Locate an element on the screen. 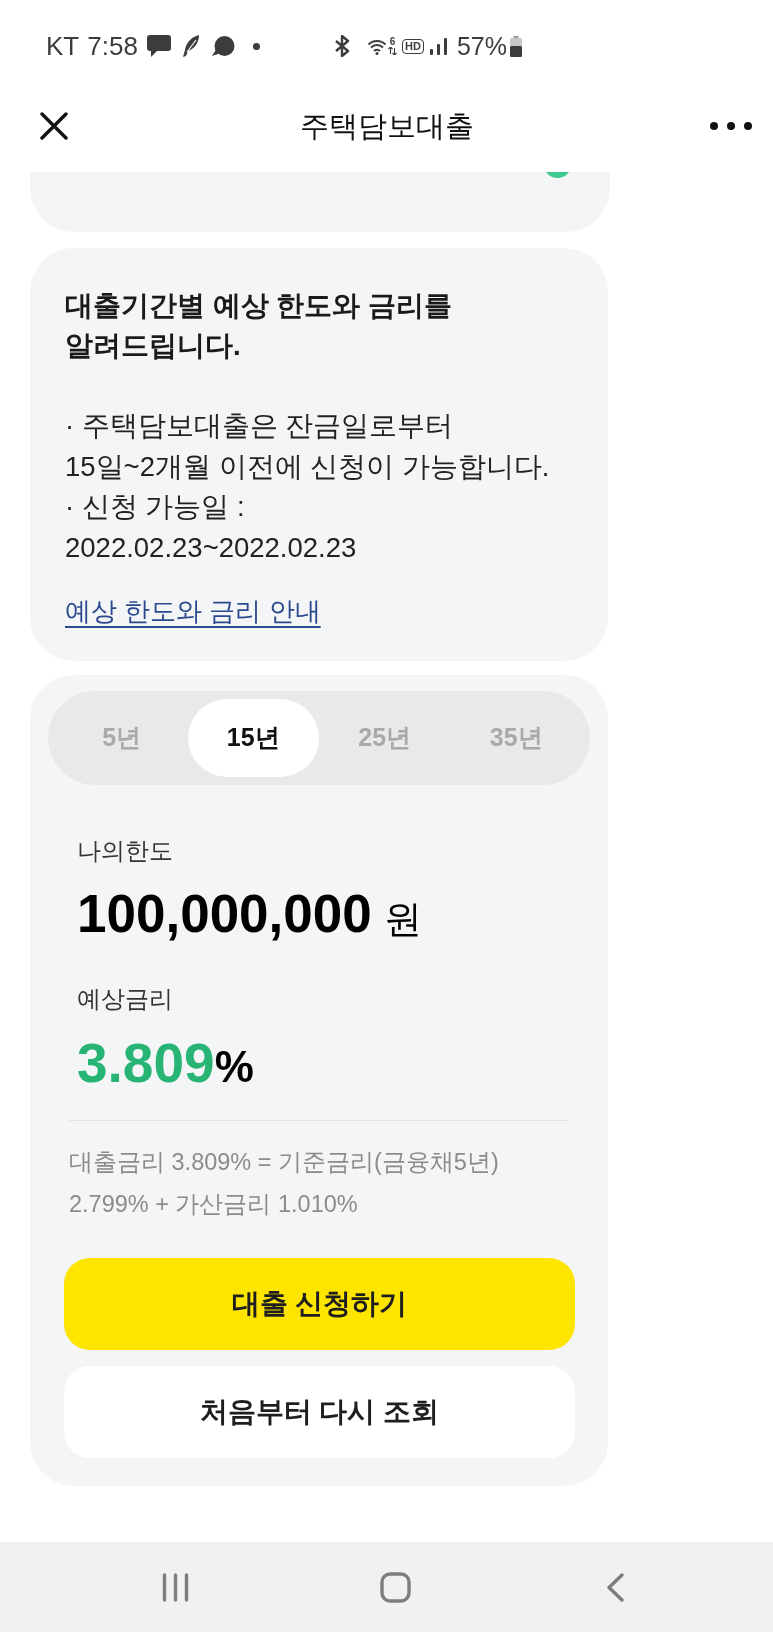  data-arrows-icon is located at coordinates (392, 51).